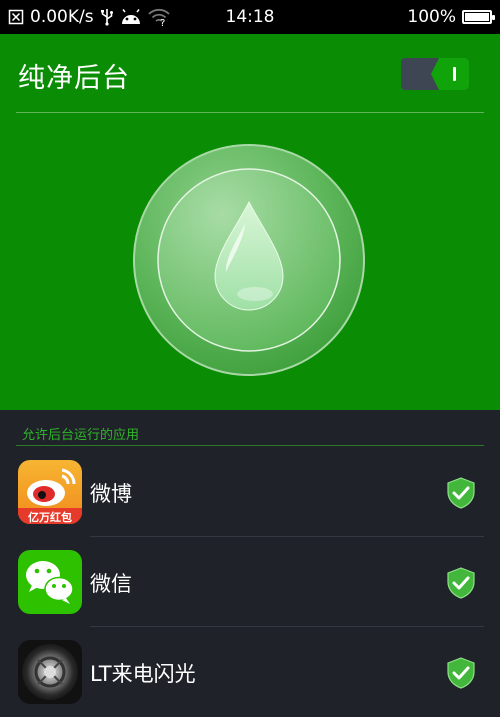 The height and width of the screenshot is (717, 500). Describe the element at coordinates (74, 78) in the screenshot. I see `page-title: 纯净后台` at that location.